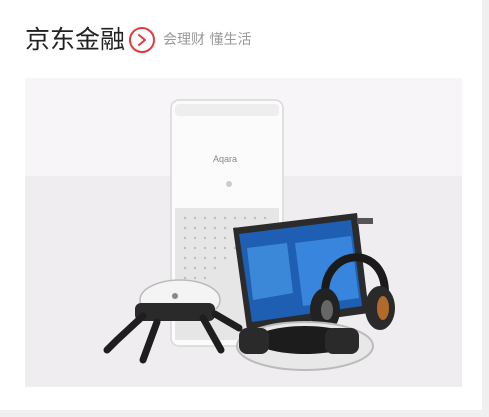 This screenshot has height=417, width=489. Describe the element at coordinates (207, 40) in the screenshot. I see `section-subtitle: 会理财 懂生活` at that location.